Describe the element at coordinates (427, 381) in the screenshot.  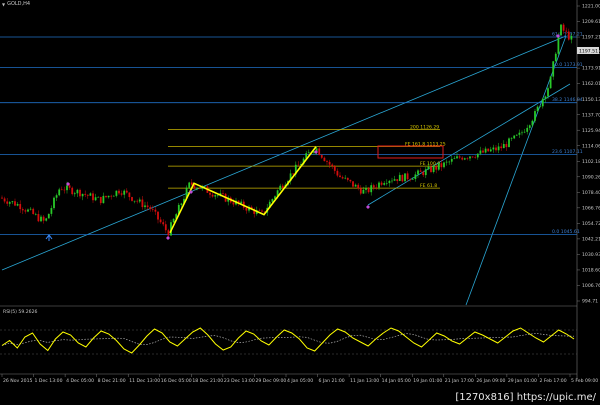
I see `time-tick-label: 19 Jan 01:00` at that location.